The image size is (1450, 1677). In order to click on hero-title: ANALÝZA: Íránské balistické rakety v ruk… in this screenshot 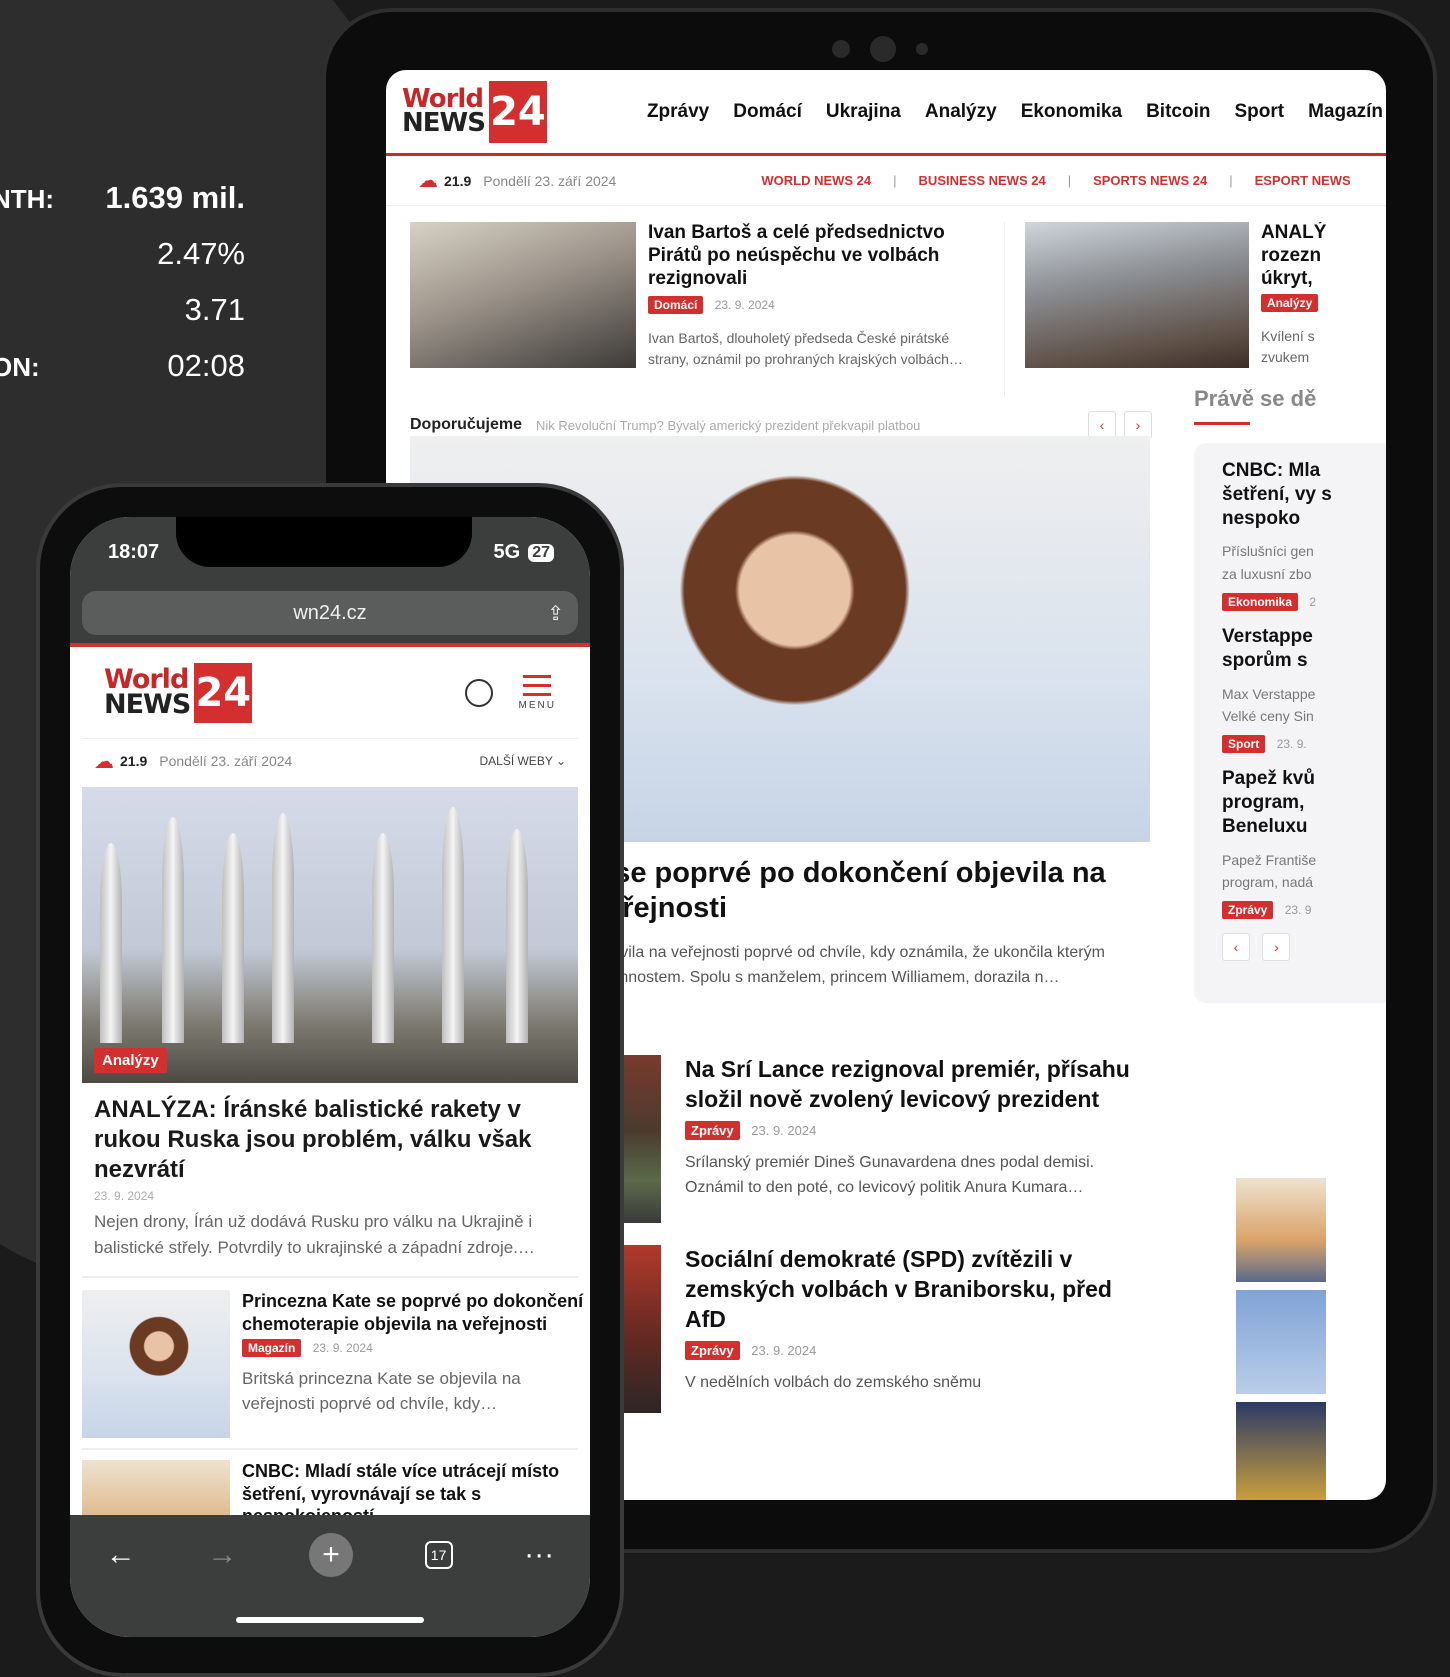, I will do `click(330, 1134)`.